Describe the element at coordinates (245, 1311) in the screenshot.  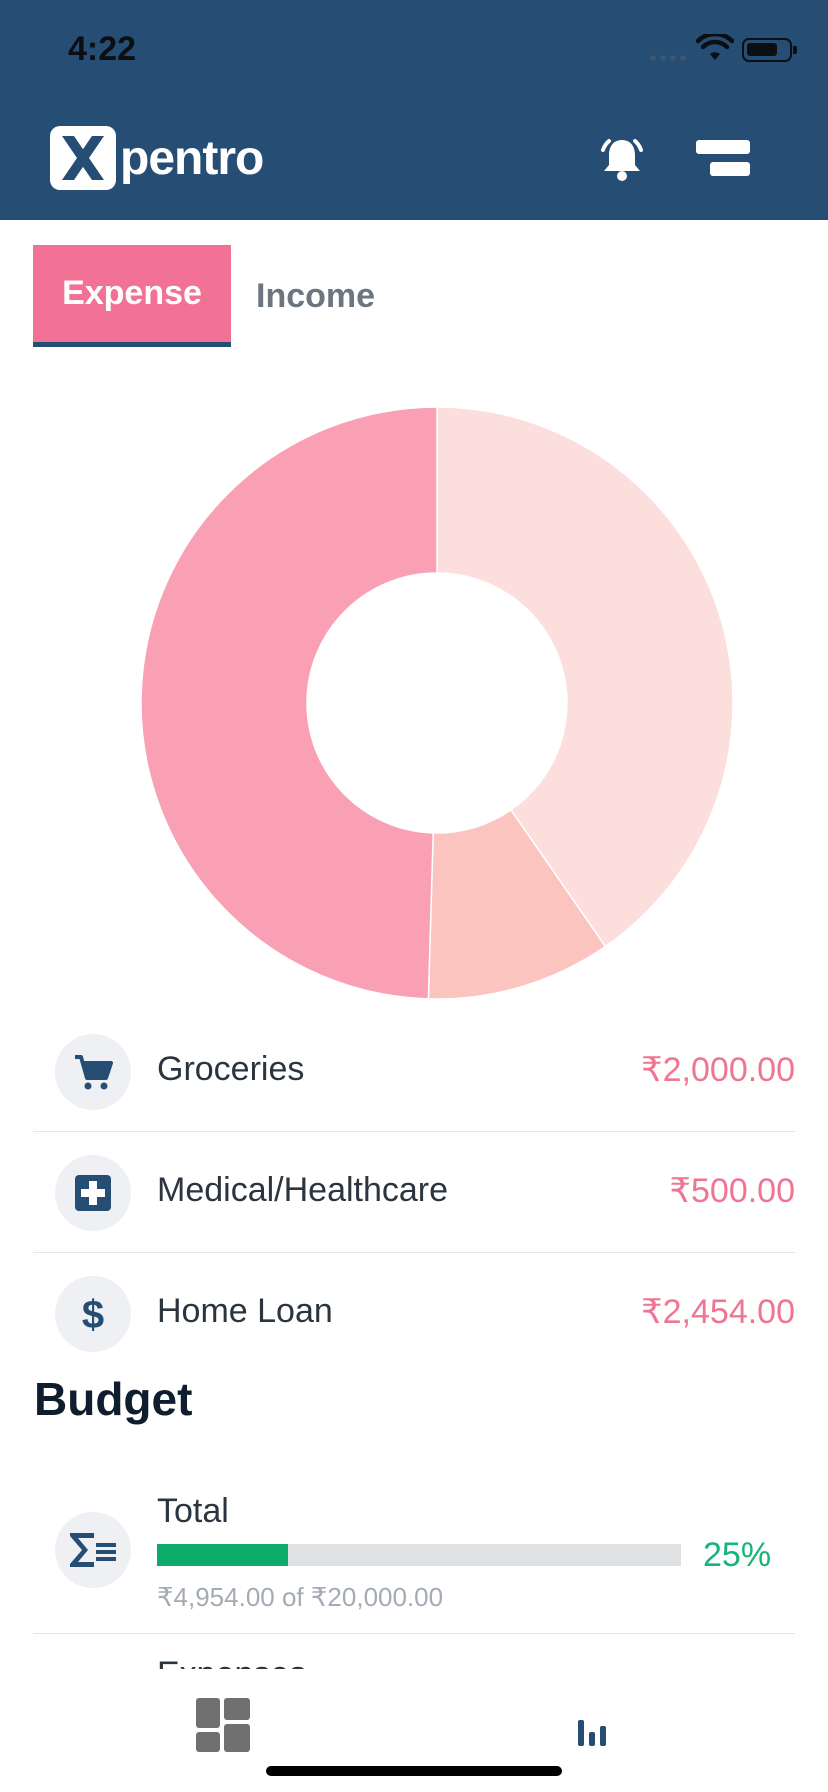
I see `category-label: Home Loan` at that location.